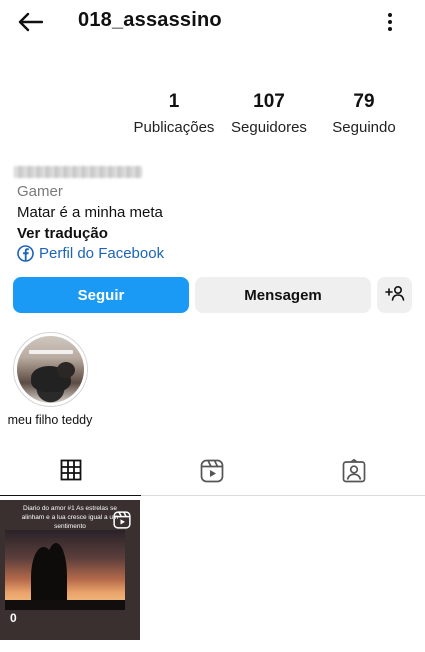 This screenshot has width=425, height=652. What do you see at coordinates (13, 618) in the screenshot?
I see `post-view-count: 0` at bounding box center [13, 618].